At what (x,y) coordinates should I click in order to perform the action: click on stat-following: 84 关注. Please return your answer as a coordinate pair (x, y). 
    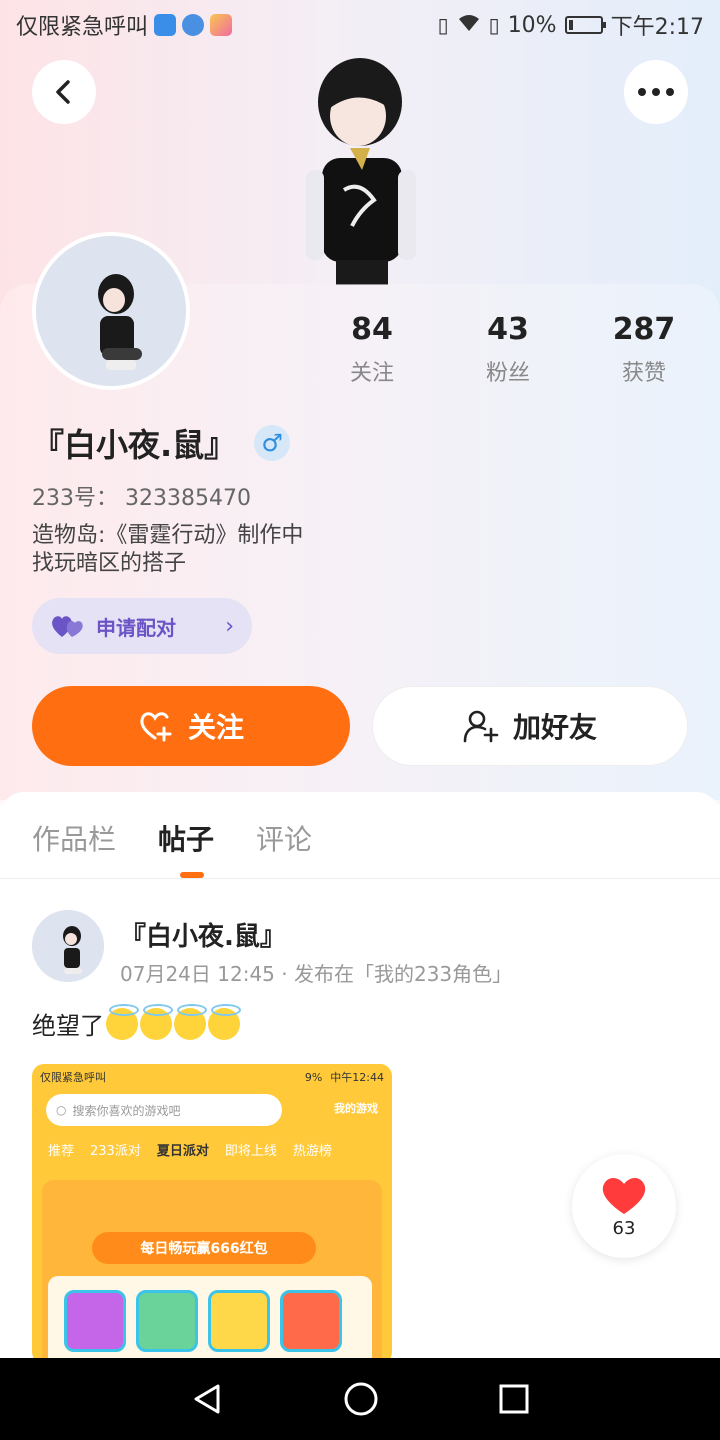
    Looking at the image, I should click on (372, 349).